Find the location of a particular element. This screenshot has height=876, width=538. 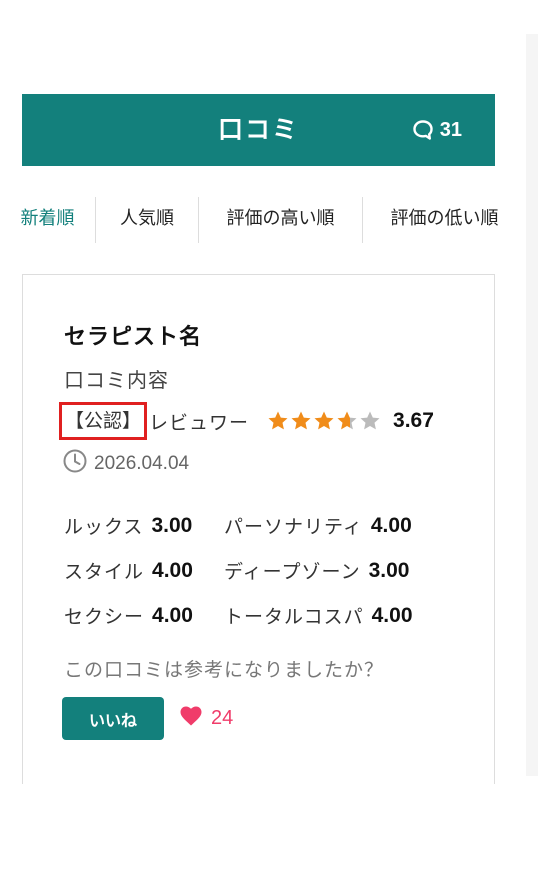

score-row: セクシー 4.00 トータルコスパ 4.00 is located at coordinates (274, 615).